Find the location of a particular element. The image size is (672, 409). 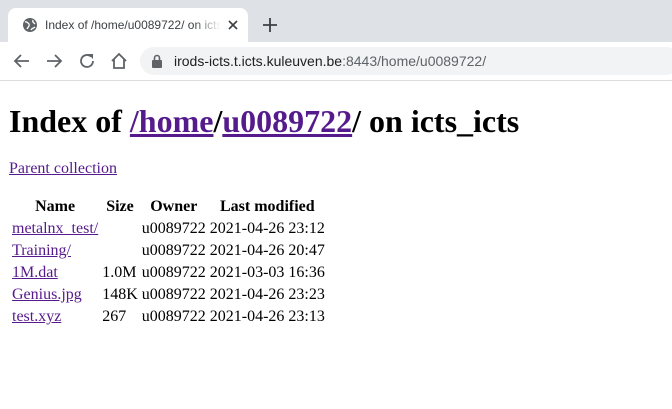

browser-tab: Index of /home/u0089722/ on icts_icts is located at coordinates (128, 25).